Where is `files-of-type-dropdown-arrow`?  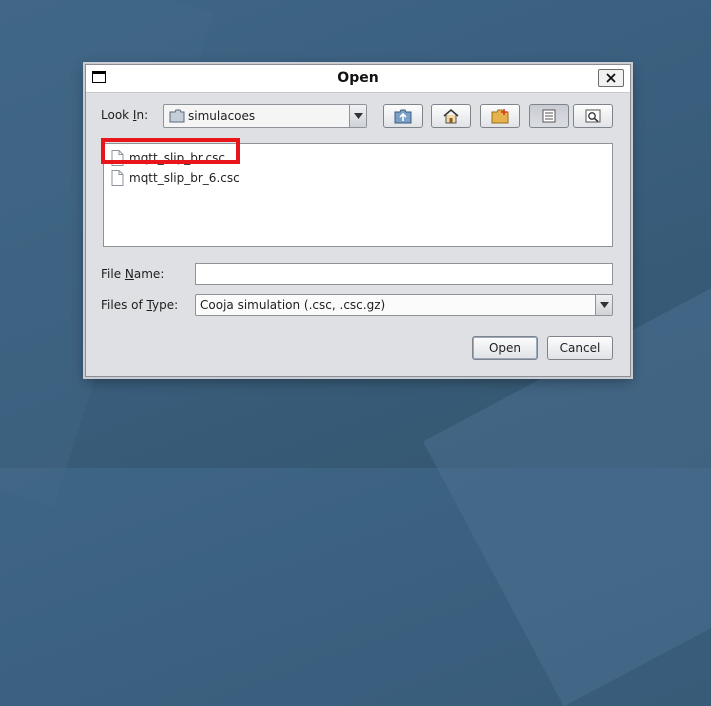 files-of-type-dropdown-arrow is located at coordinates (603, 305).